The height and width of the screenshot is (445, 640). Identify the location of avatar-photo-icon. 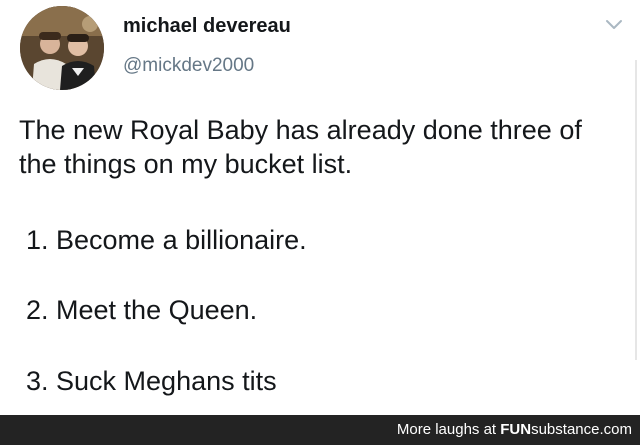
(62, 48).